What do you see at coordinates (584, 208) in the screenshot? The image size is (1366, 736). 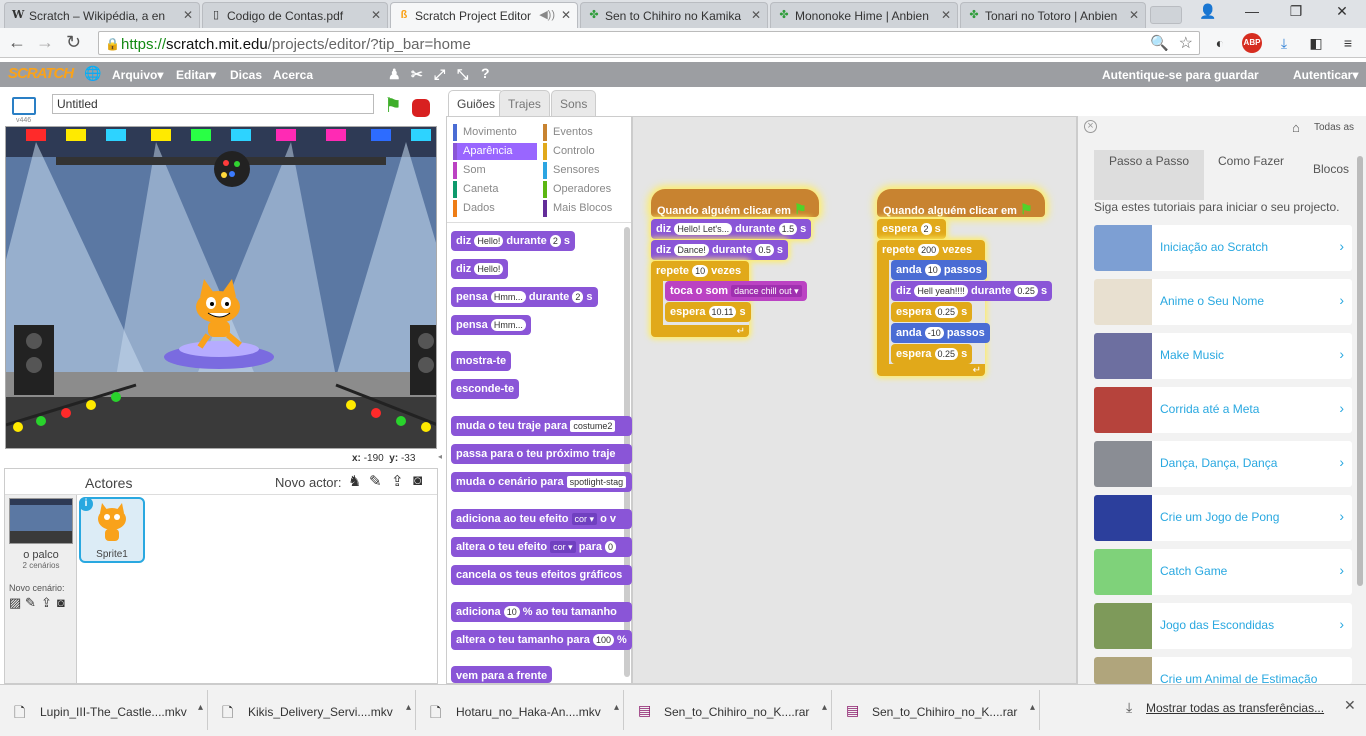 I see `category-more-blocks: Mais Blocos` at bounding box center [584, 208].